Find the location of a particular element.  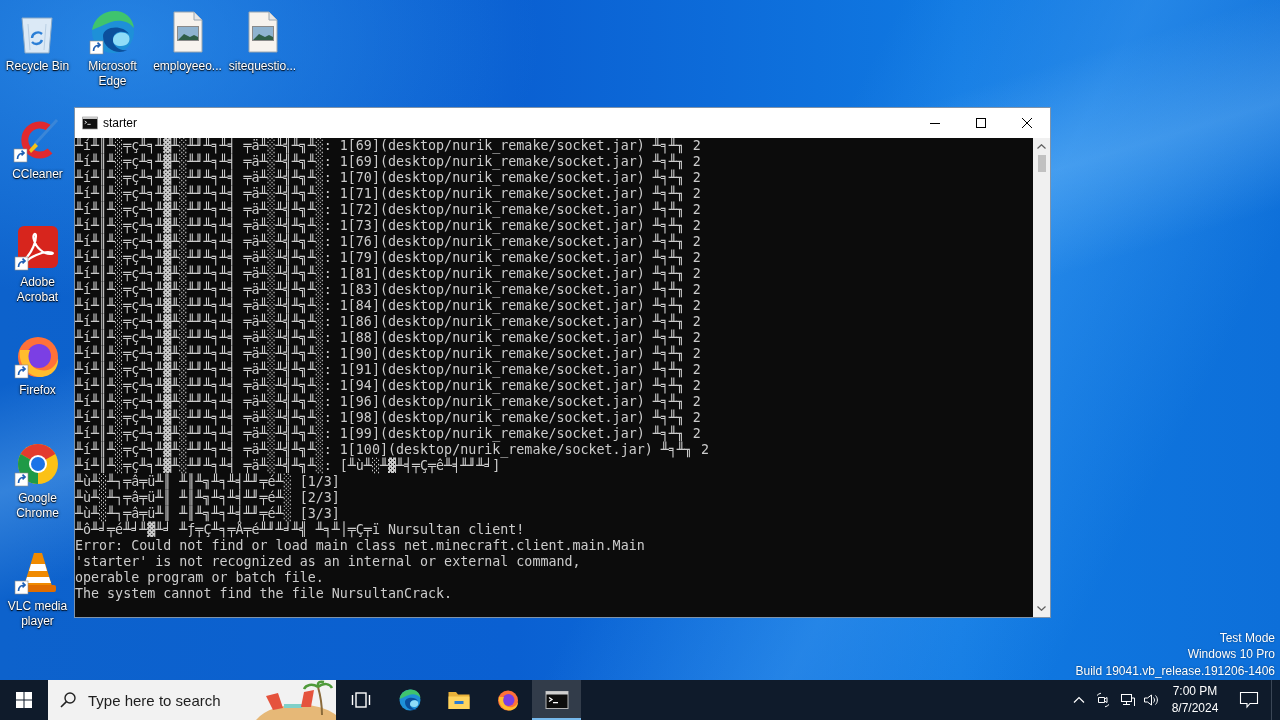

desktop-notice-text: Windows 10 Pro is located at coordinates (1231, 654).